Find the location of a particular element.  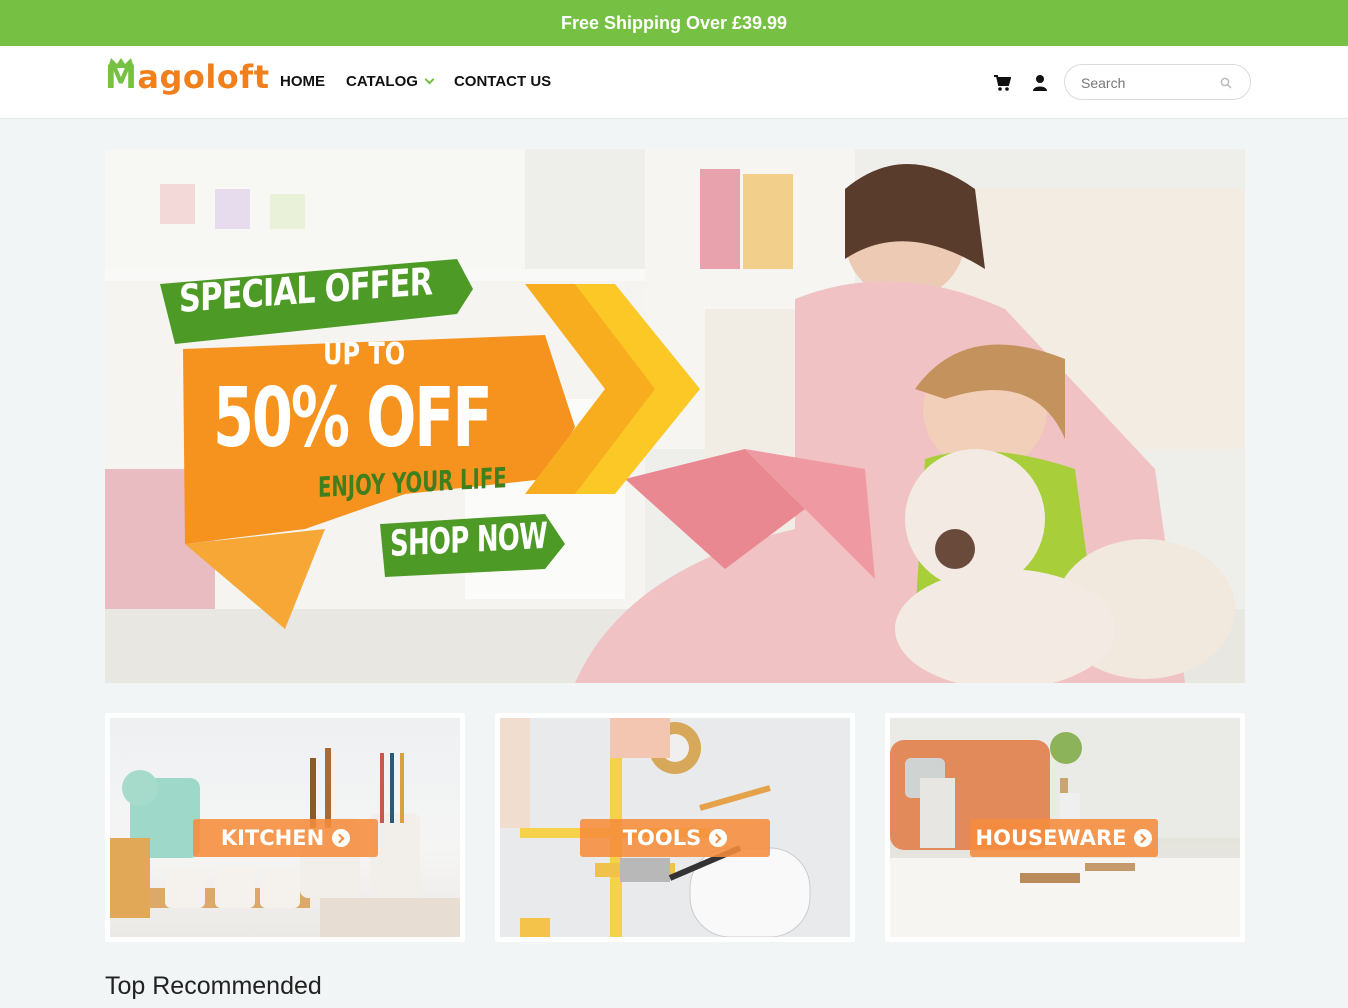

tools-label: TOOLS is located at coordinates (675, 838).